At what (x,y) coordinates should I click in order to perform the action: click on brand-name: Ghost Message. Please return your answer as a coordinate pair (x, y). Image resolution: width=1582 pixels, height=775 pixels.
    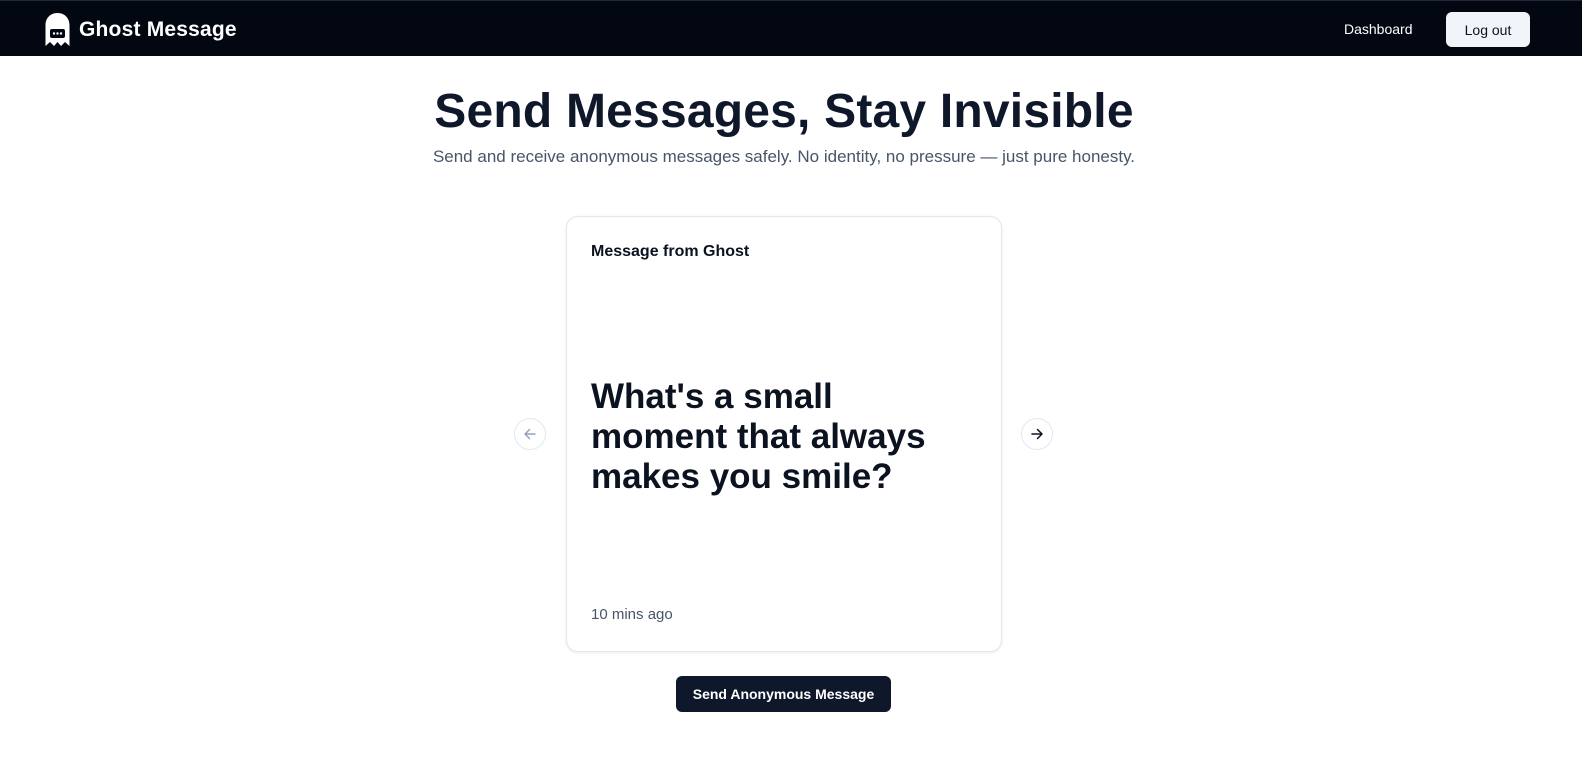
    Looking at the image, I should click on (158, 29).